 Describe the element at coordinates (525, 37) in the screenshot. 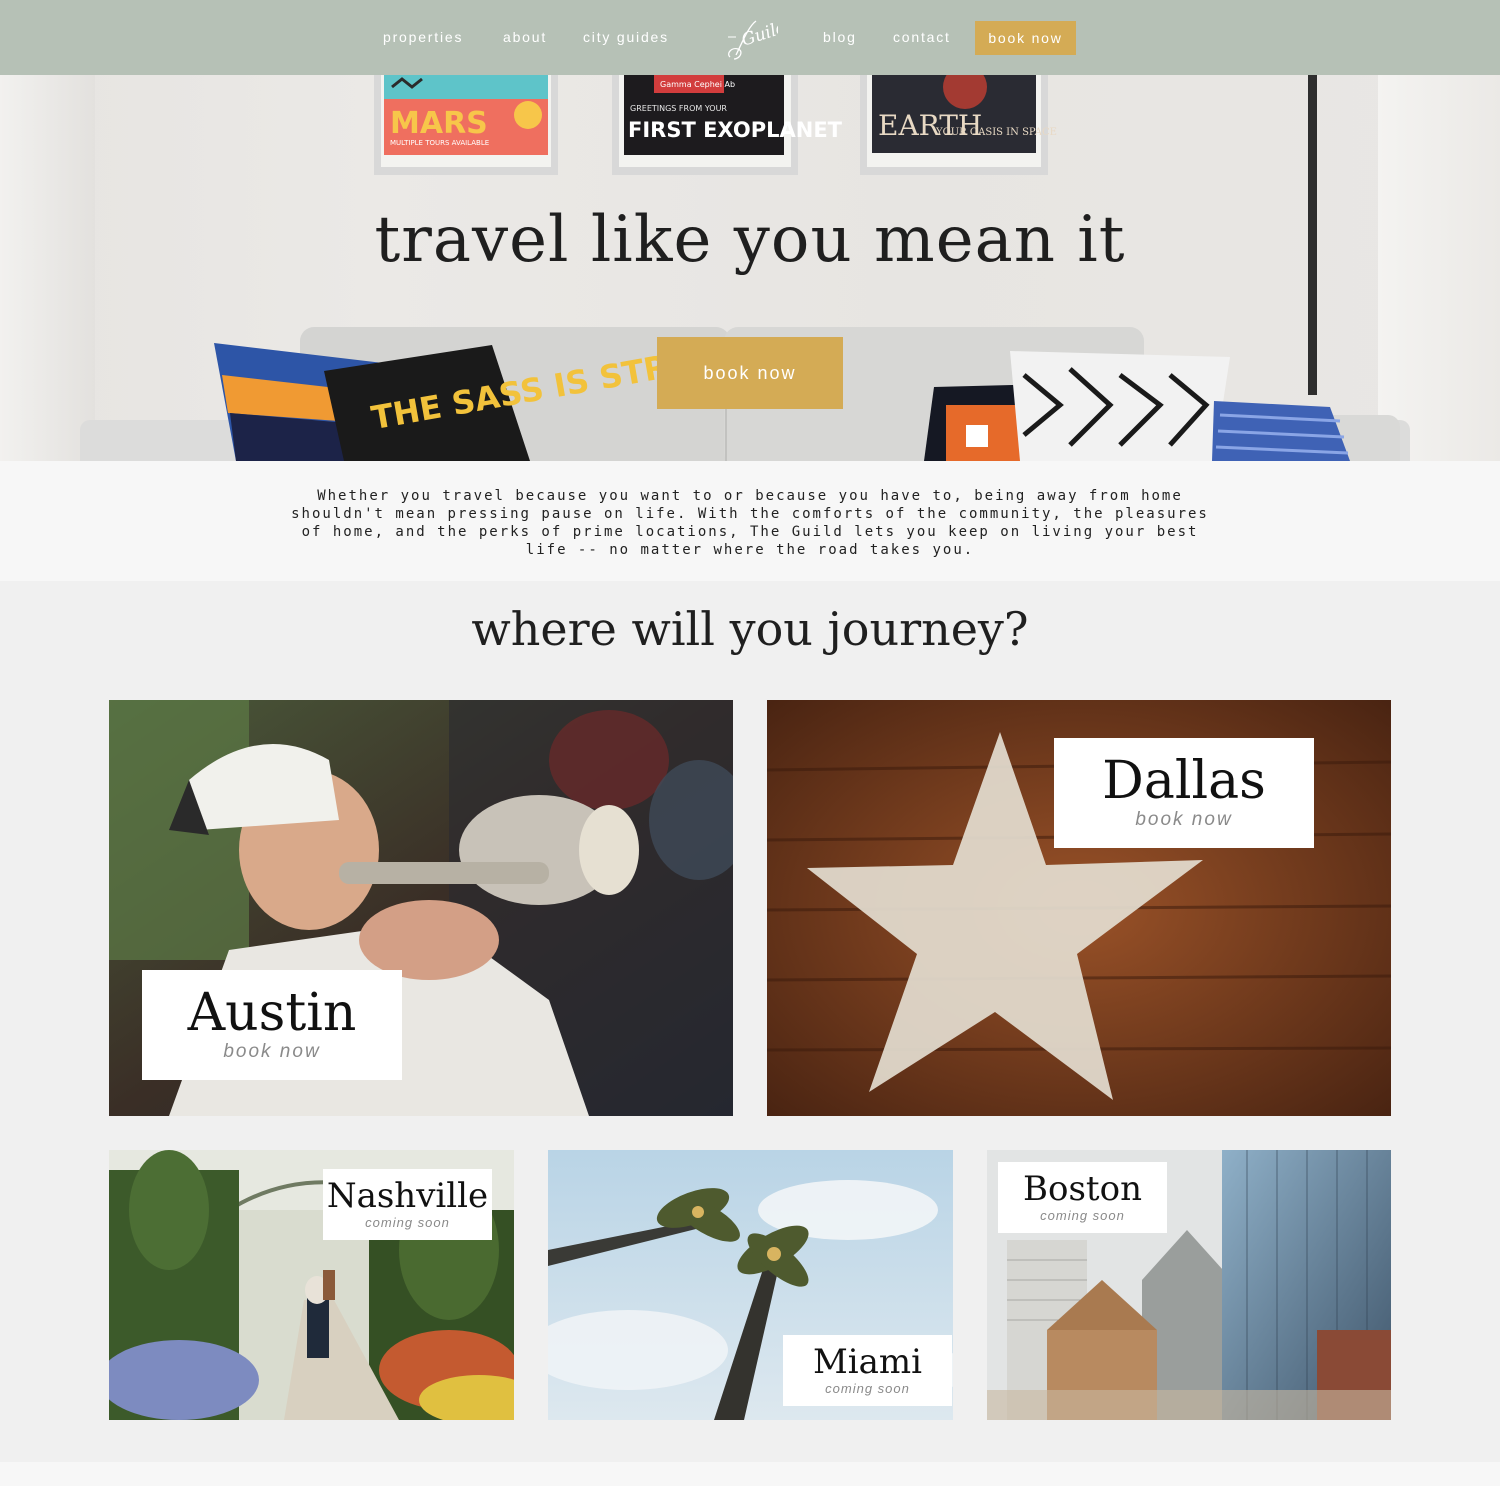

I see `nav-link-about: about` at that location.